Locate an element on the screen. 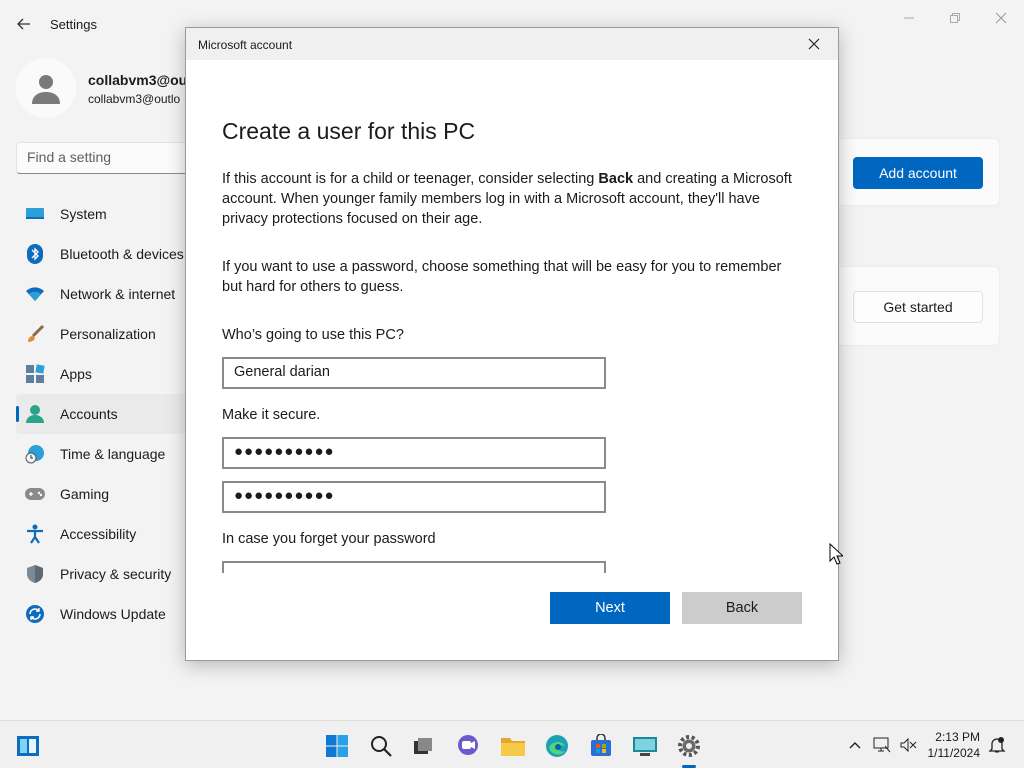 This screenshot has width=1024, height=768. dialog-title: Microsoft account is located at coordinates (245, 45).